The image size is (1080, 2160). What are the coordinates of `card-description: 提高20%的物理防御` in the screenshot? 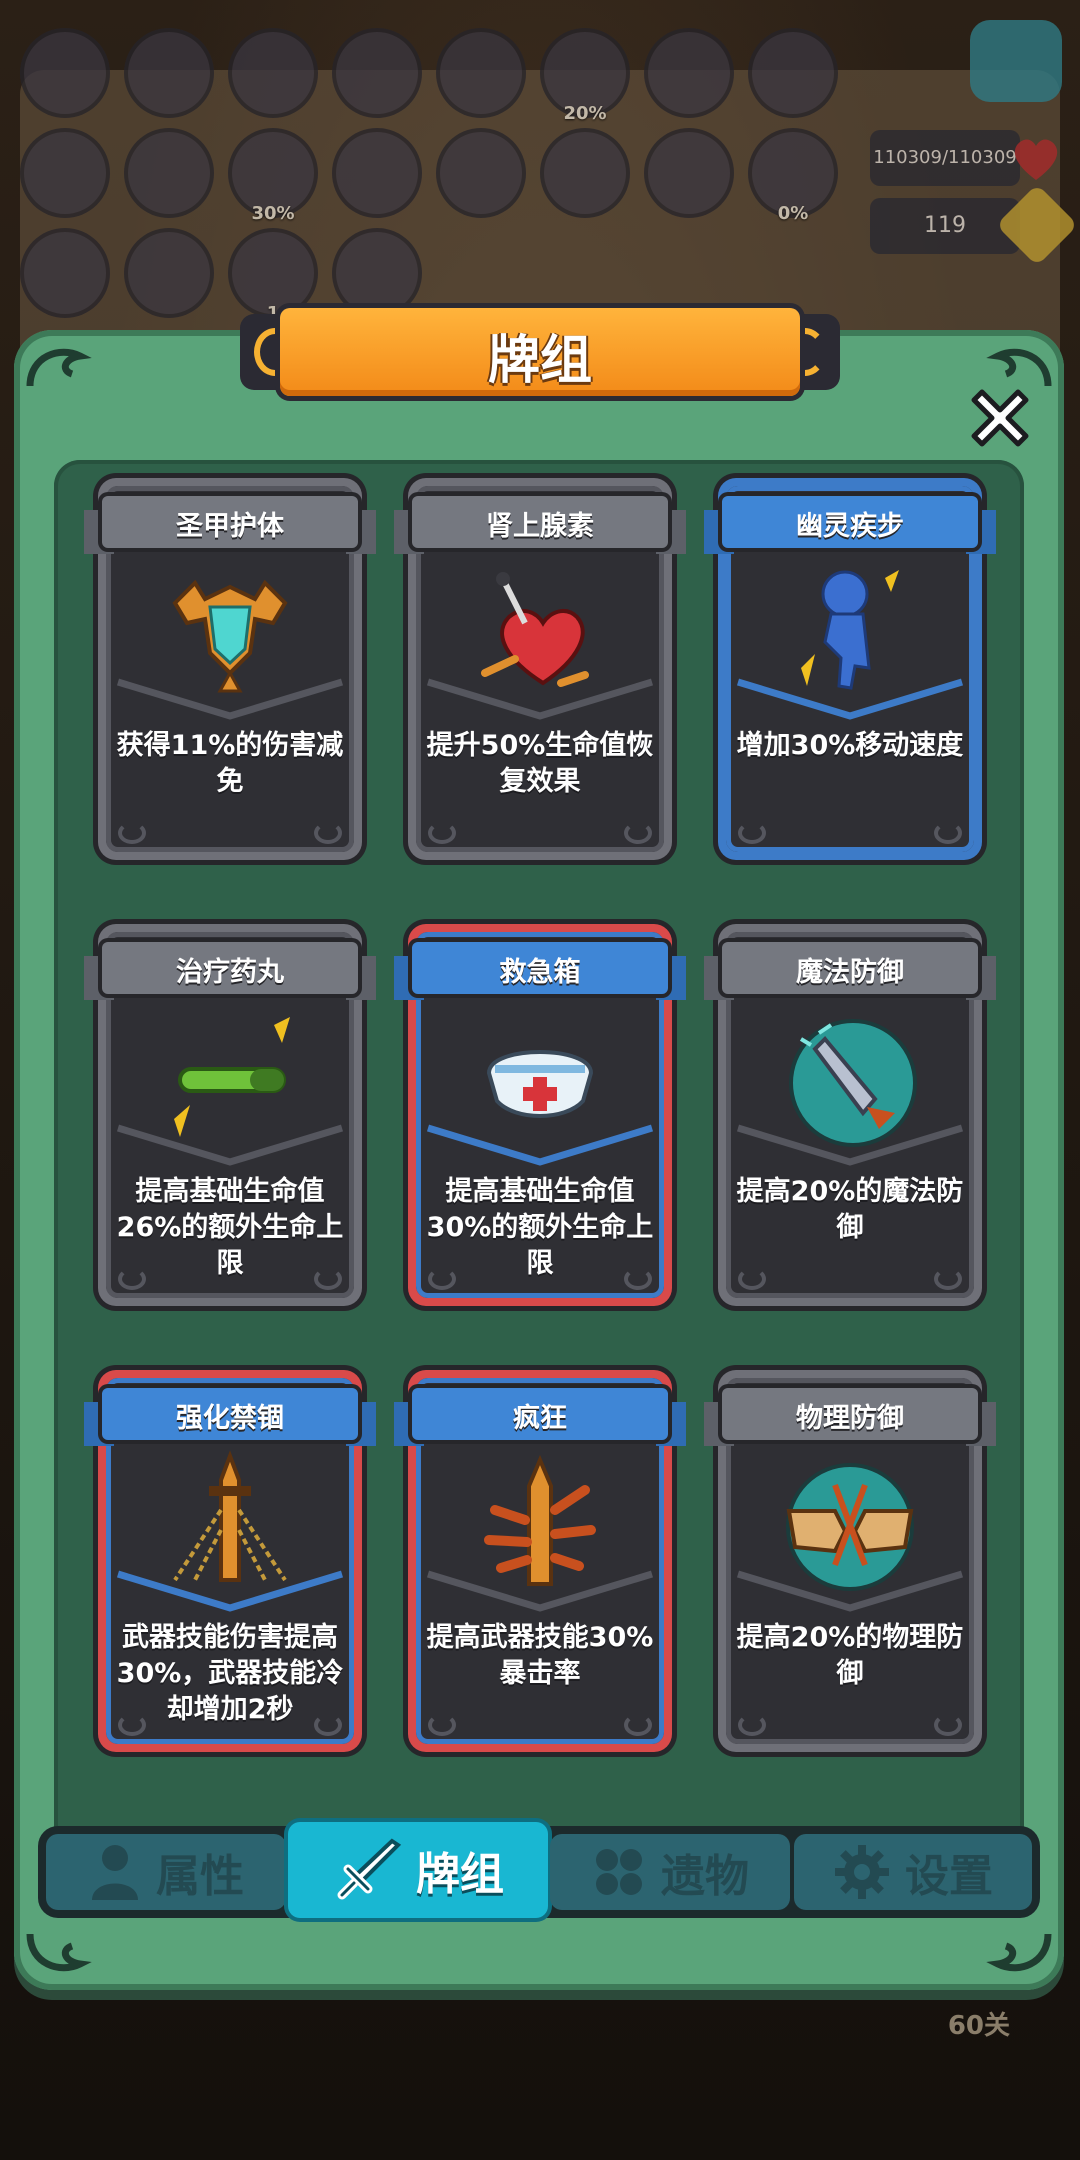 It's located at (850, 1655).